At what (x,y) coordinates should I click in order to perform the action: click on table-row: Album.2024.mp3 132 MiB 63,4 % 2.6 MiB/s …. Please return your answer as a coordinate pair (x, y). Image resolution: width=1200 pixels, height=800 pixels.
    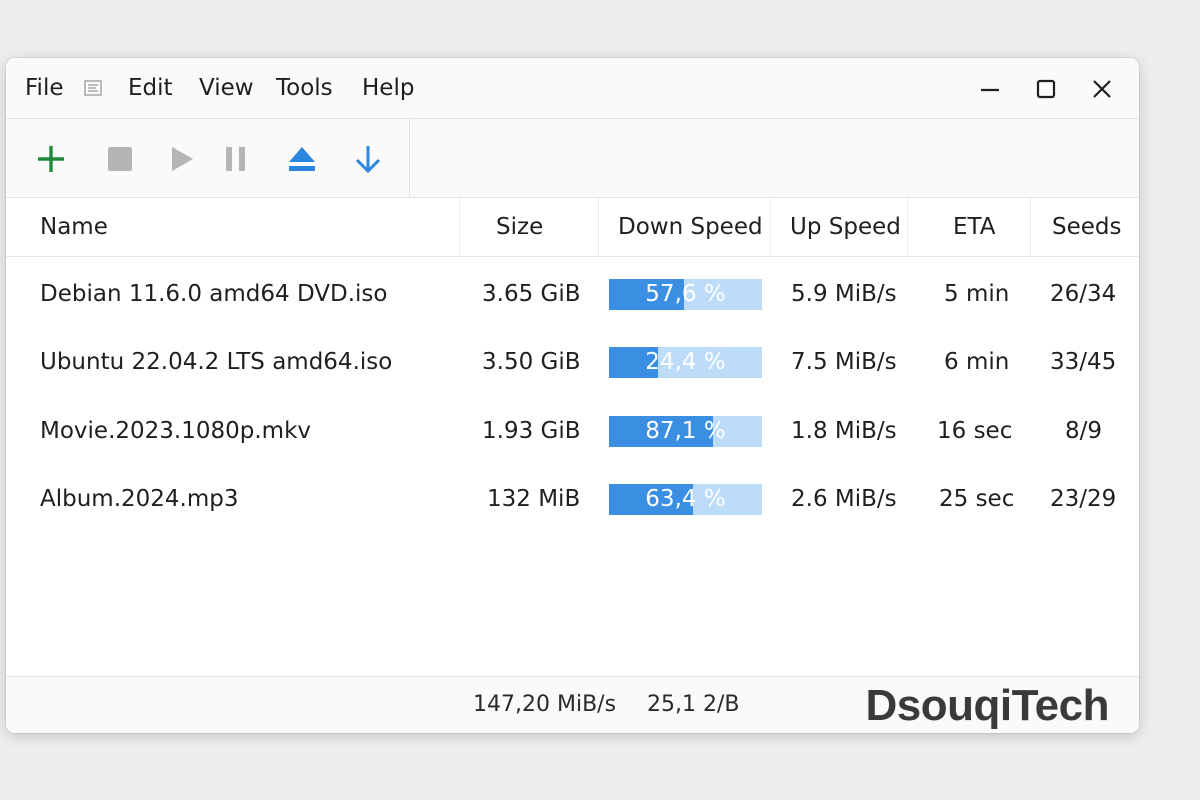
    Looking at the image, I should click on (572, 499).